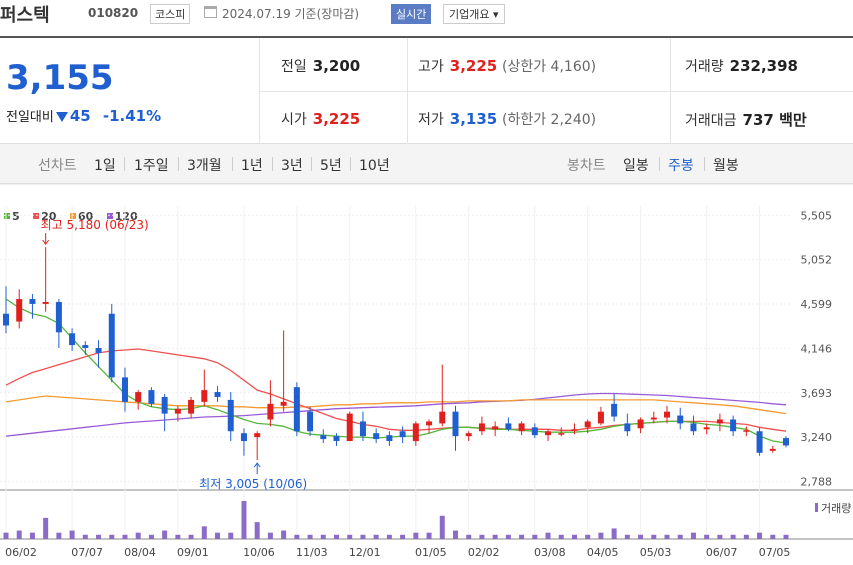 The image size is (853, 565). What do you see at coordinates (711, 121) in the screenshot?
I see `value-label: 거래대금` at bounding box center [711, 121].